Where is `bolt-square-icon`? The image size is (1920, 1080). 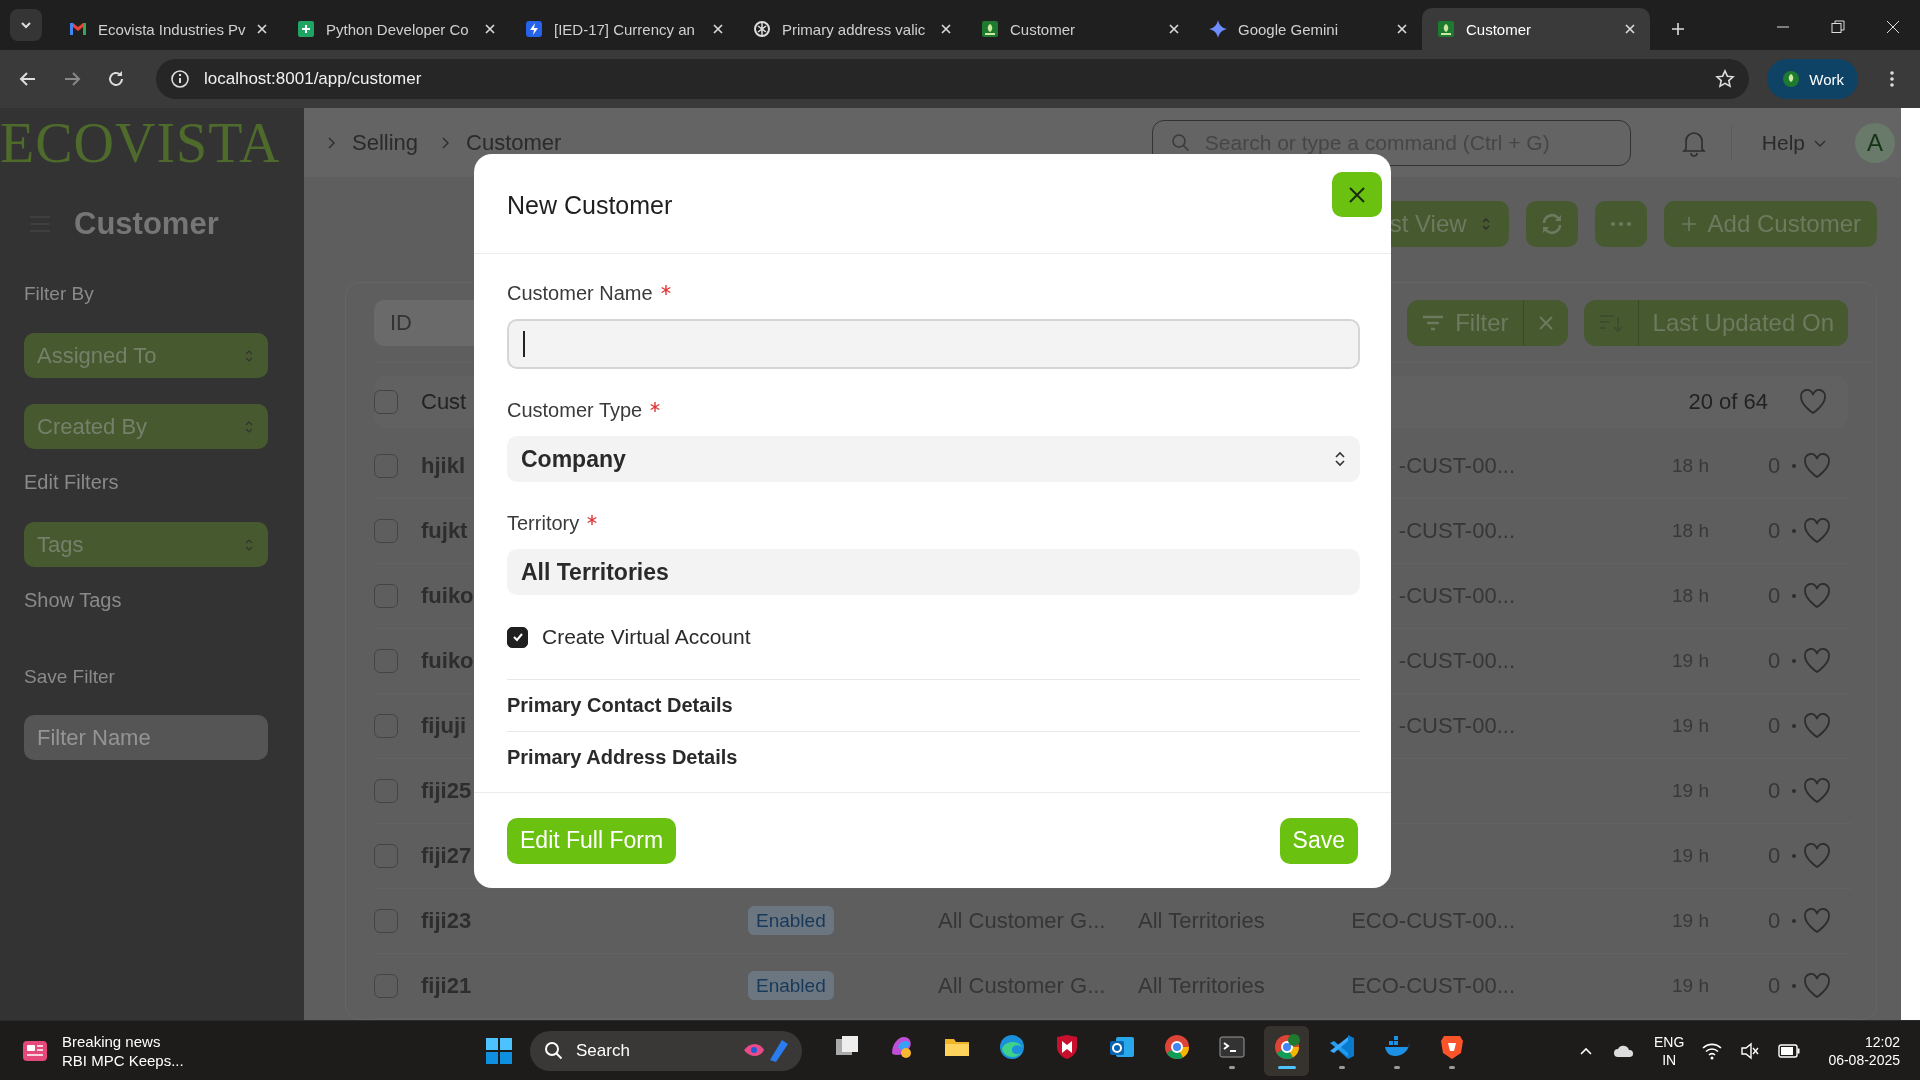 bolt-square-icon is located at coordinates (534, 29).